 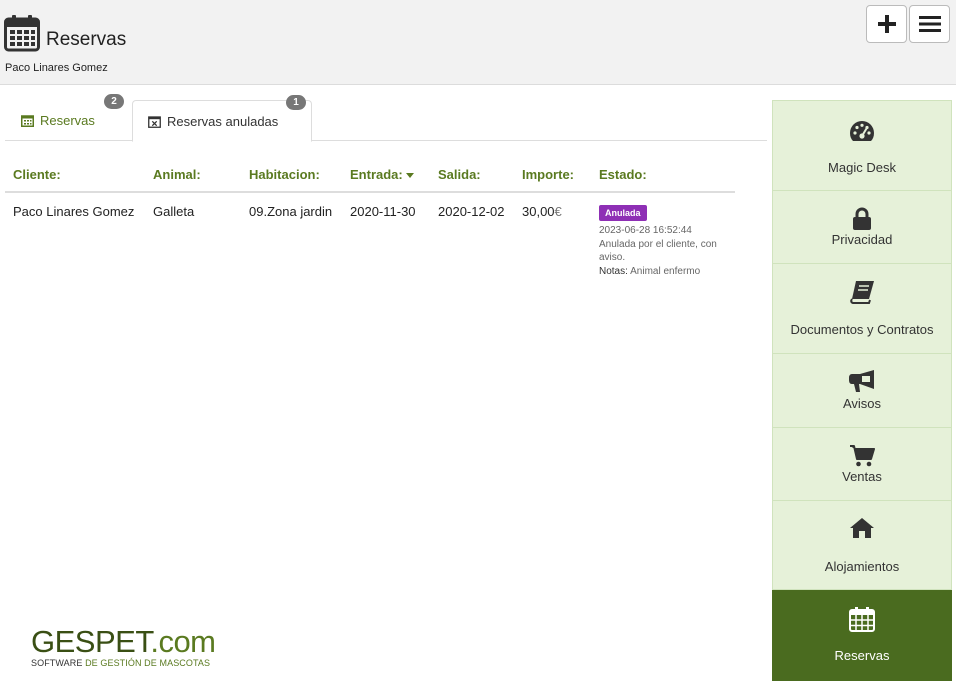 What do you see at coordinates (86, 39) in the screenshot?
I see `page-title: Reservas` at bounding box center [86, 39].